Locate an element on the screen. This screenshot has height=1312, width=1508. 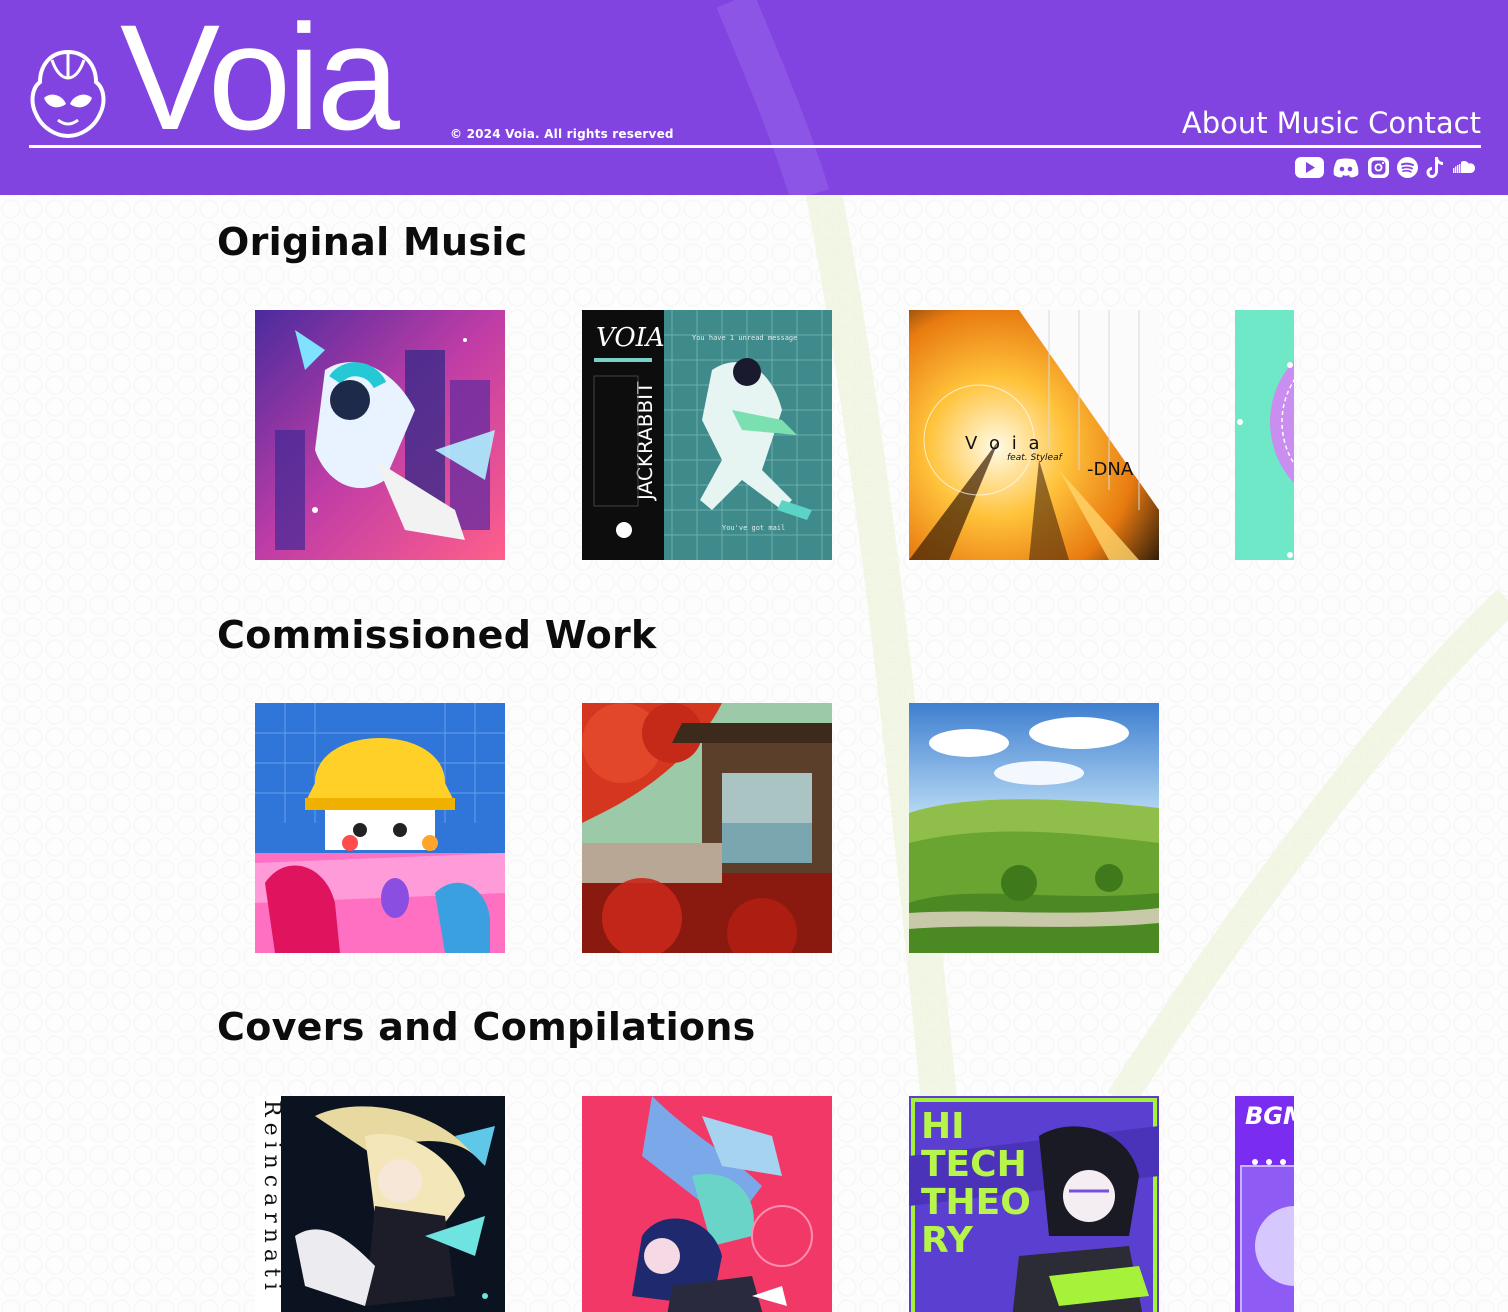
covers-compilations-row: Reincarnati HI TECH THEO RY BG is located at coordinates (774, 1204).